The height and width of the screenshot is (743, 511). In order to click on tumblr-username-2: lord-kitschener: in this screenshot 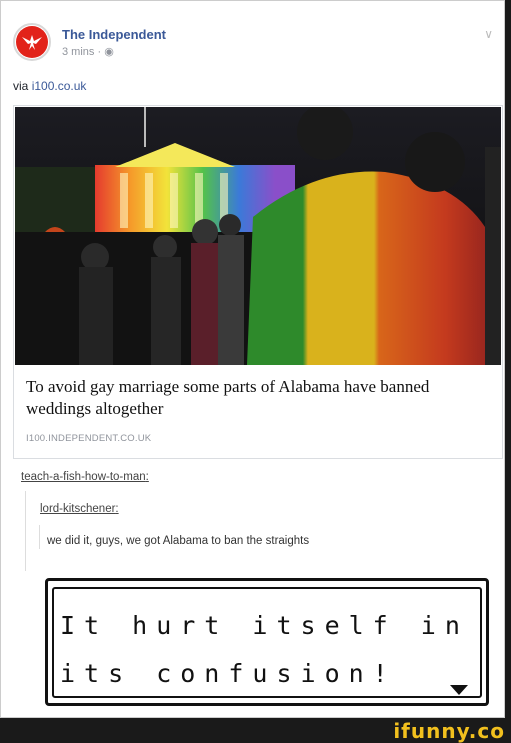, I will do `click(79, 509)`.